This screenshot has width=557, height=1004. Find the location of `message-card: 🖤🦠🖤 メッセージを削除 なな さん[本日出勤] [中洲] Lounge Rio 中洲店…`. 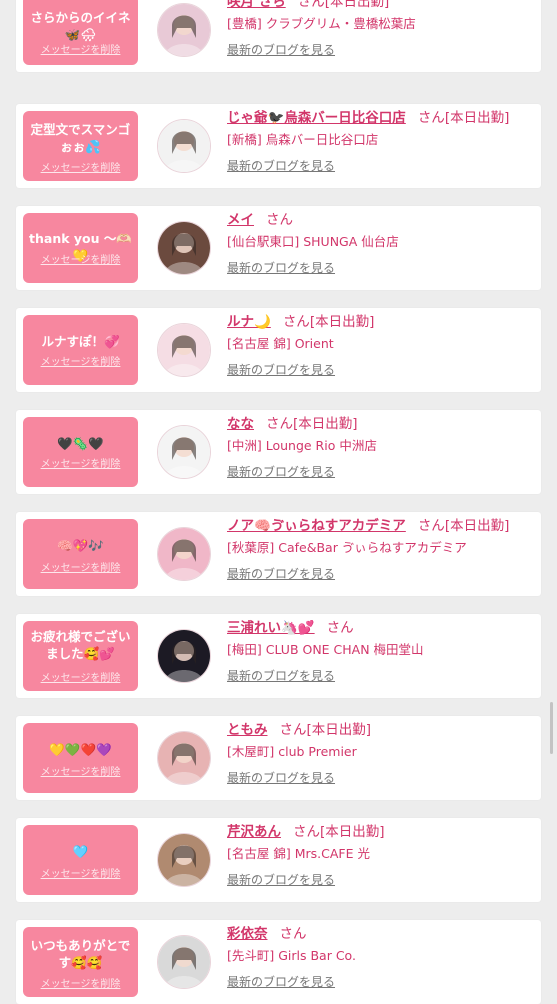

message-card: 🖤🦠🖤 メッセージを削除 なな さん[本日出勤] [中洲] Lounge Rio 中洲店… is located at coordinates (278, 452).